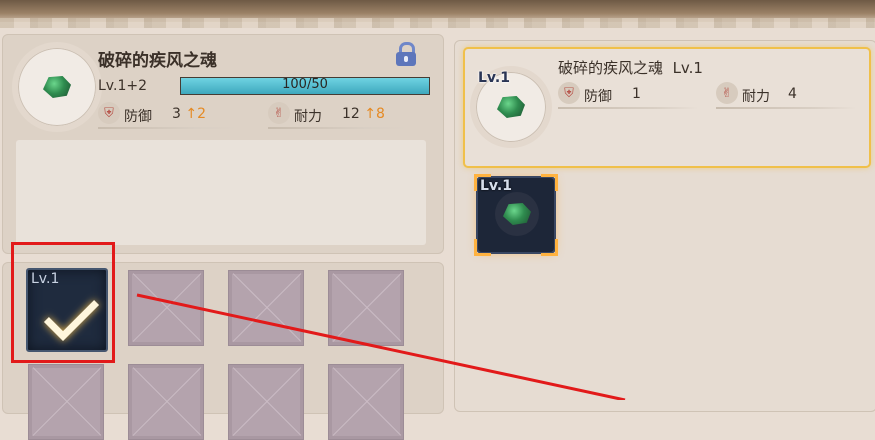 The width and height of the screenshot is (875, 440). I want to click on stat-upgrade: ↑2, so click(196, 114).